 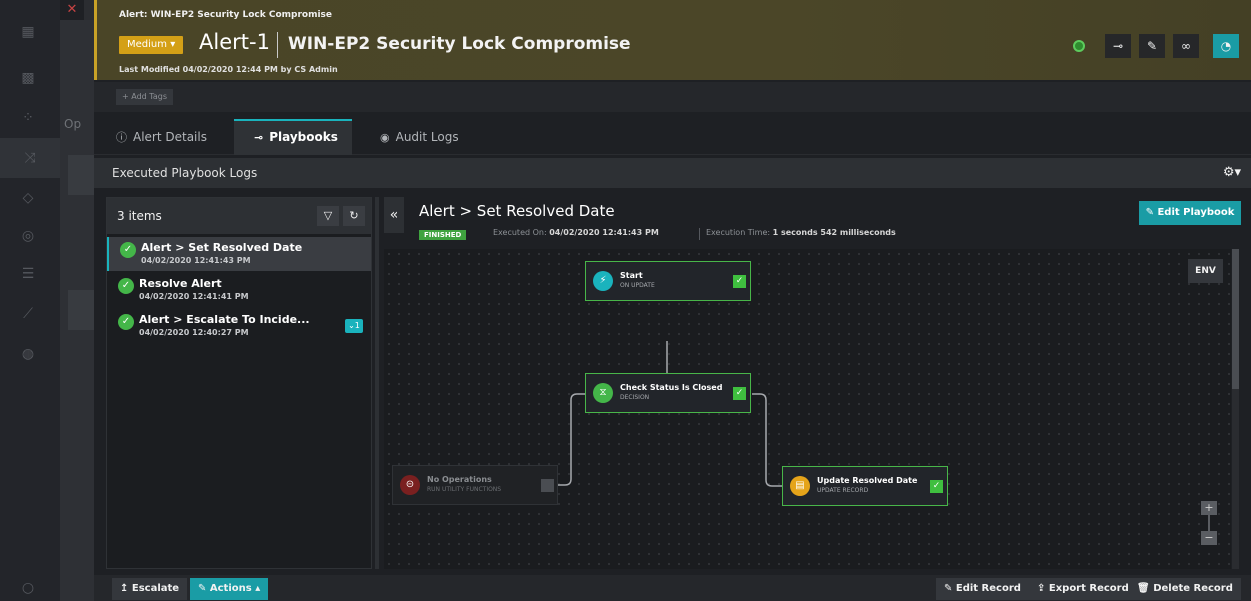 I want to click on panel-splitter, so click(x=377, y=383).